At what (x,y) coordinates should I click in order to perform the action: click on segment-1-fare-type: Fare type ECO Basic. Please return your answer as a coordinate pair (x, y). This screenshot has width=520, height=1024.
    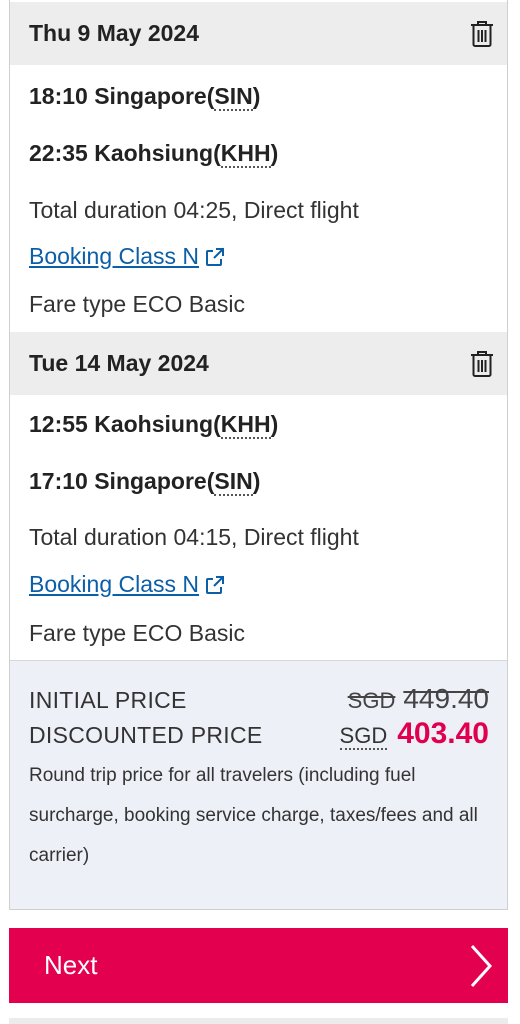
    Looking at the image, I should click on (137, 304).